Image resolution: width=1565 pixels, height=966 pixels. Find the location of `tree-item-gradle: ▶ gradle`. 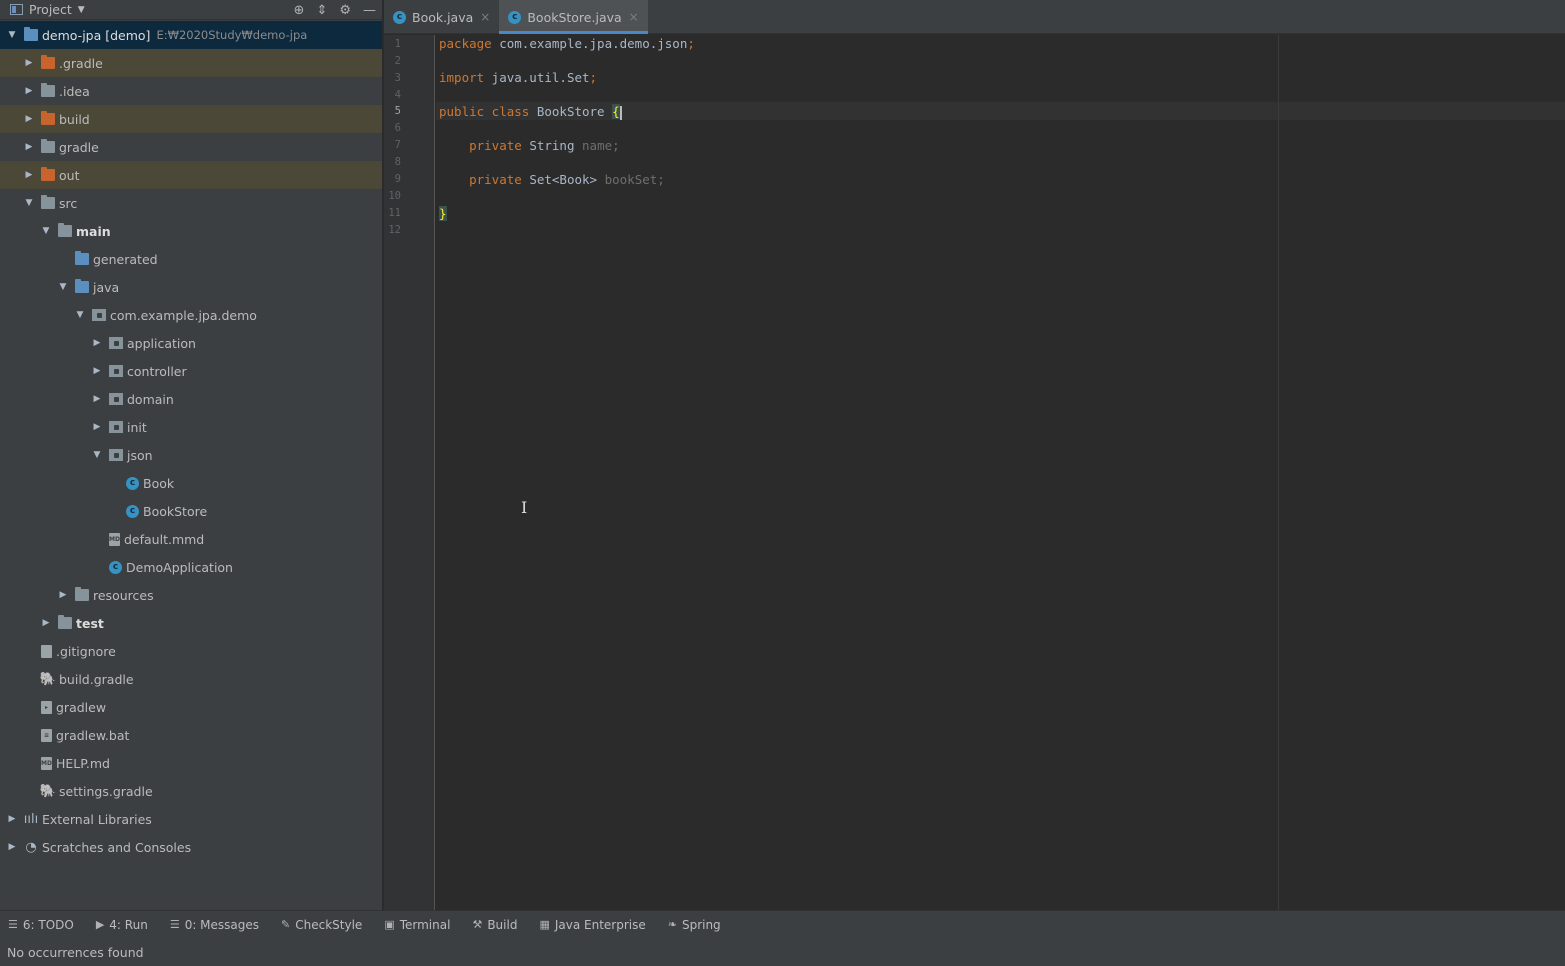

tree-item-gradle: ▶ gradle is located at coordinates (191, 147).